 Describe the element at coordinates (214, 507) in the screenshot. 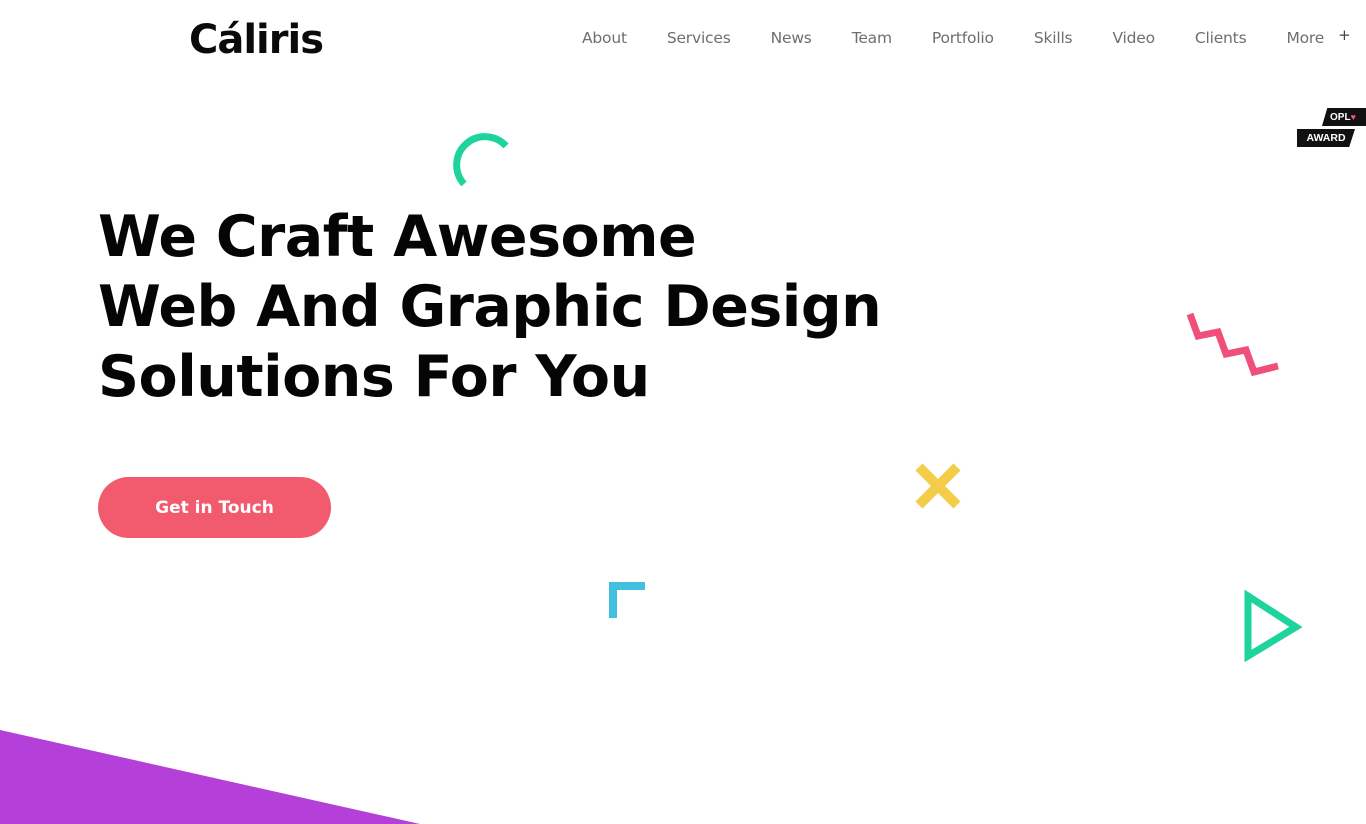

I see `get-in-touch-button: Get in Touch` at that location.